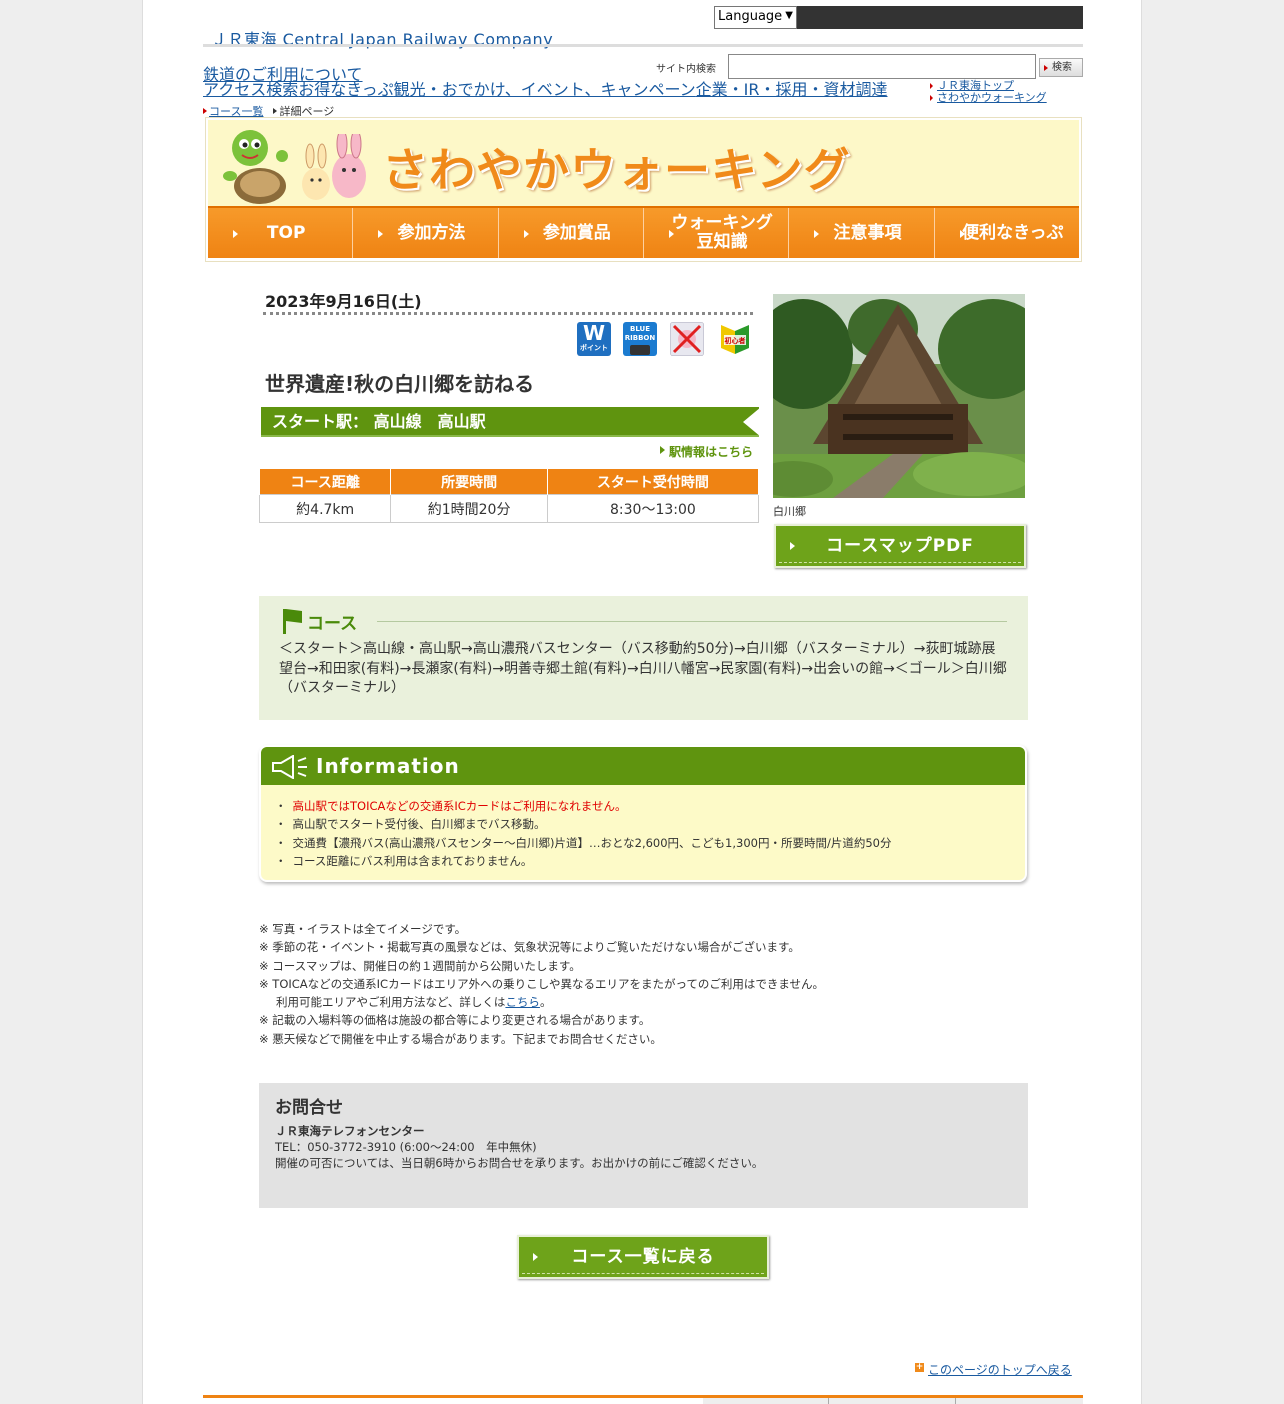 This screenshot has width=1284, height=1404. I want to click on duration-value: 約1時間20分, so click(469, 508).